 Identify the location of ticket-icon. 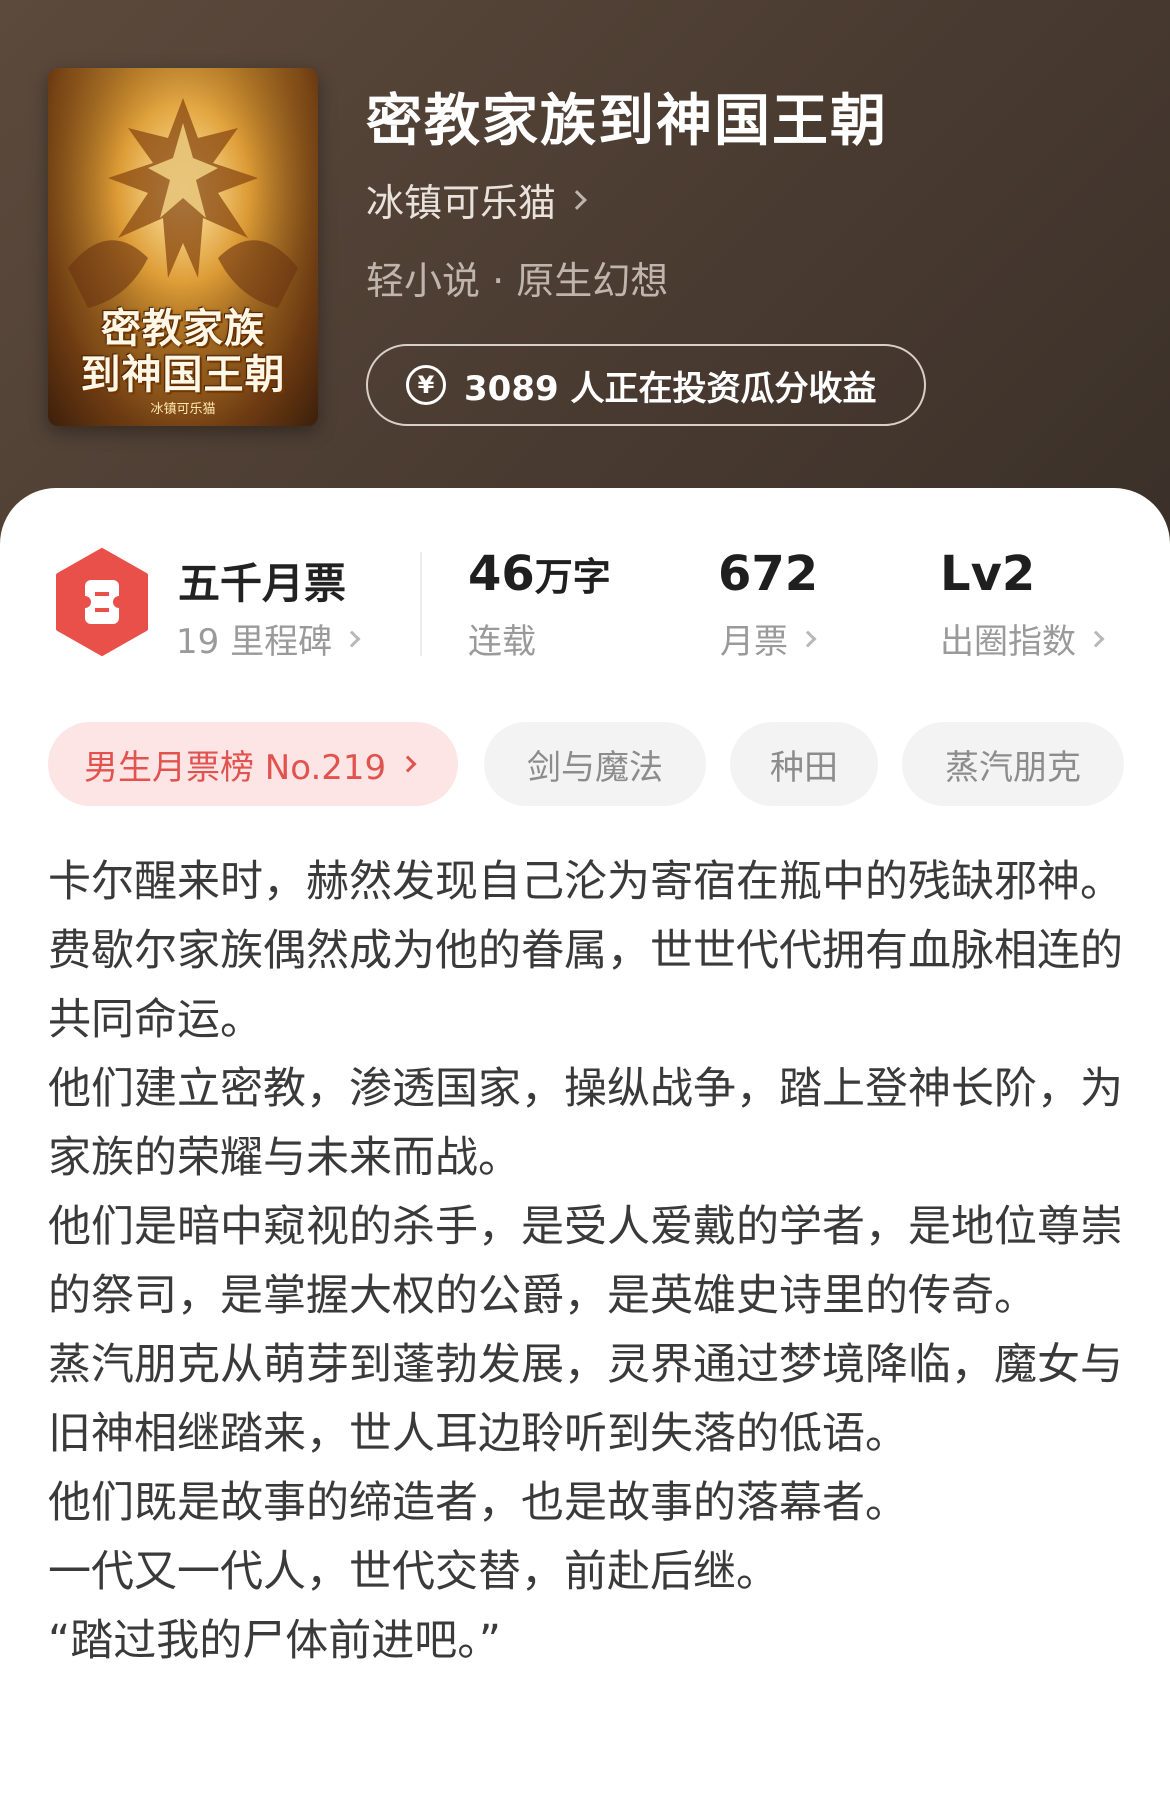
(102, 602).